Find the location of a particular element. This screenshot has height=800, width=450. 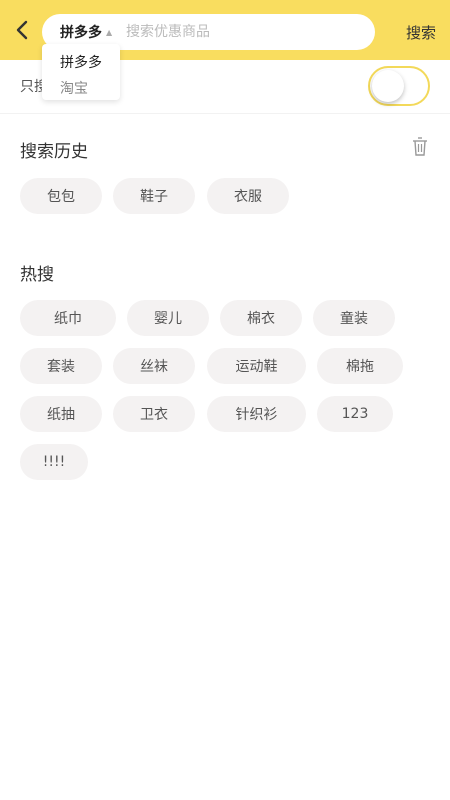

platform-selected-label: 拼多多 is located at coordinates (81, 33).